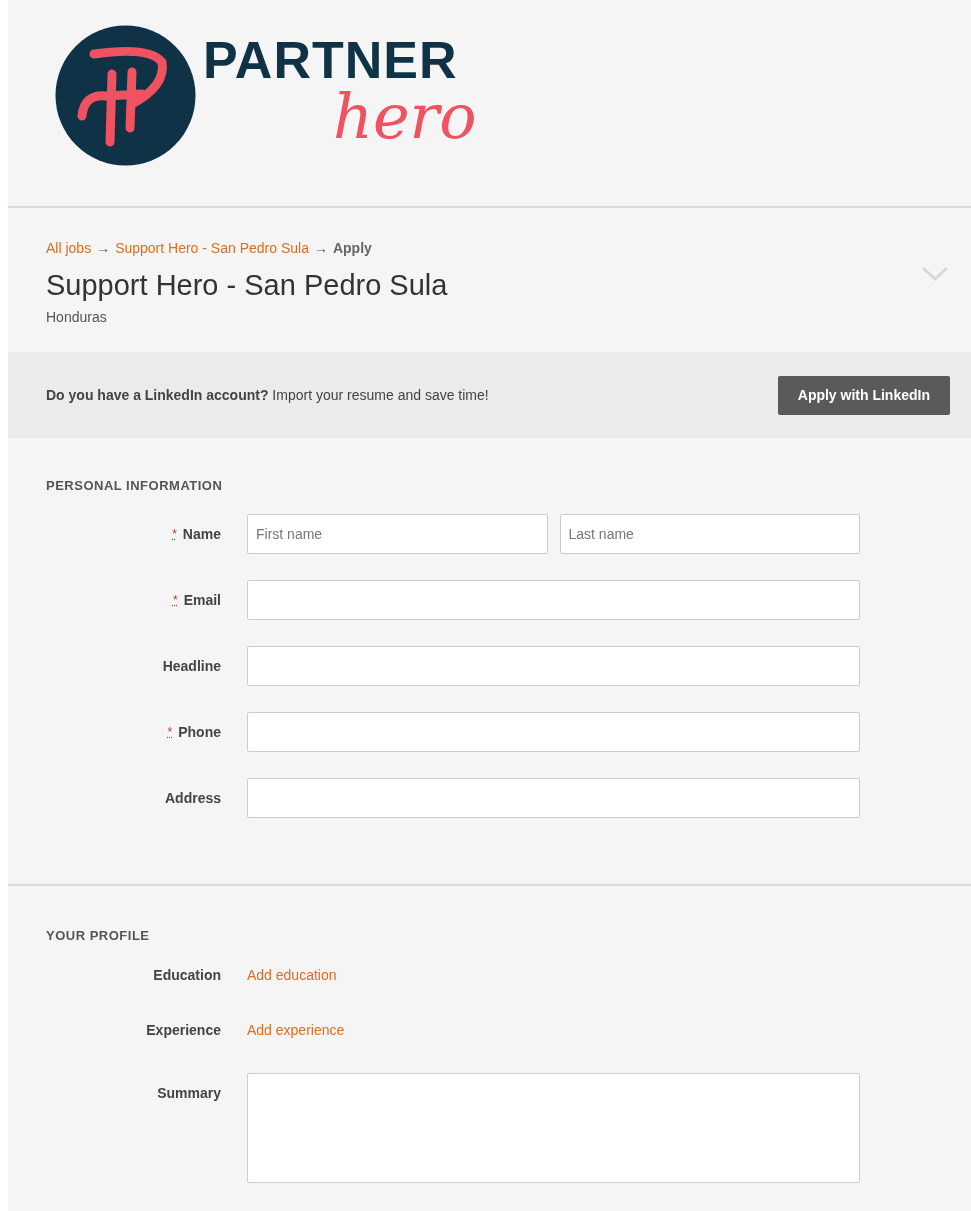 The height and width of the screenshot is (1211, 971). I want to click on field-label: Experience, so click(183, 1030).